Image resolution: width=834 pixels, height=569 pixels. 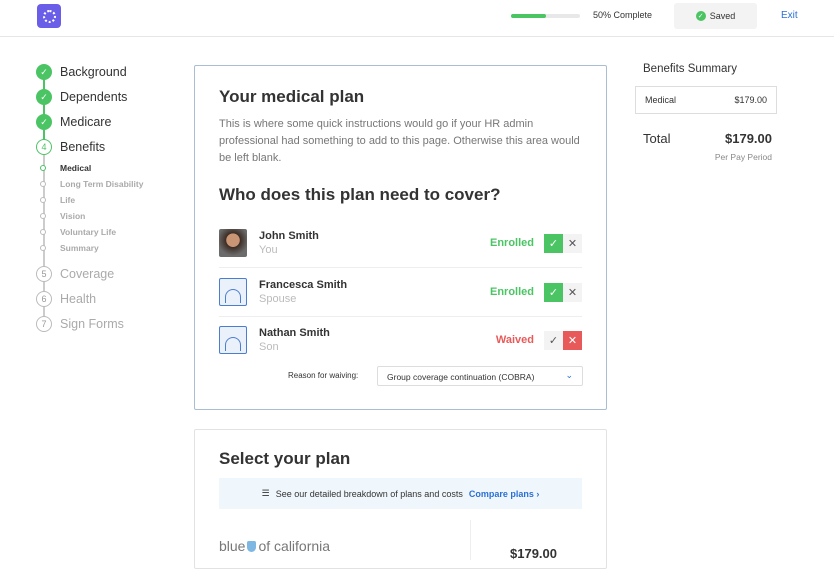 What do you see at coordinates (289, 236) in the screenshot?
I see `person-name: John Smith` at bounding box center [289, 236].